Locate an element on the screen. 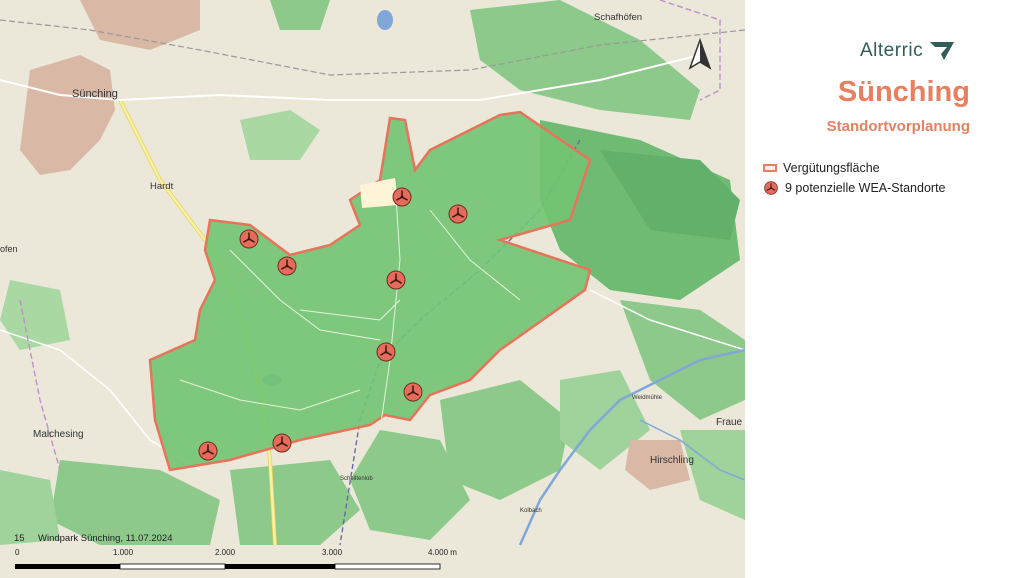  legend-label-turbines: 9 potenzielle WEA-Standorte is located at coordinates (865, 188).